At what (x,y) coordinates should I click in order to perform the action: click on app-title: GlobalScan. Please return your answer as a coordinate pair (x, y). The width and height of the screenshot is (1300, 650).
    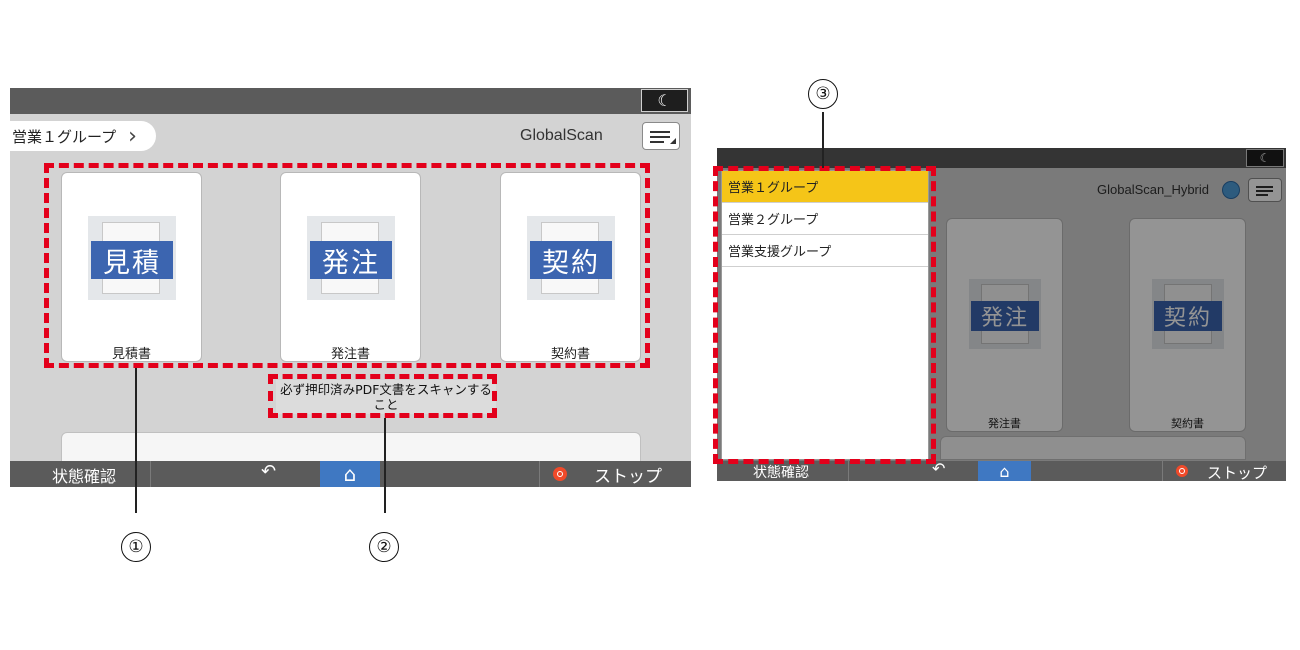
    Looking at the image, I should click on (561, 135).